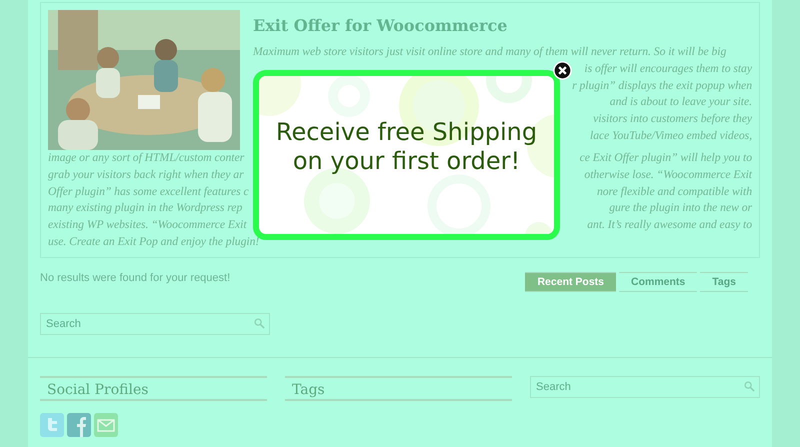 Image resolution: width=800 pixels, height=447 pixels. I want to click on tab: Recent Posts, so click(570, 282).